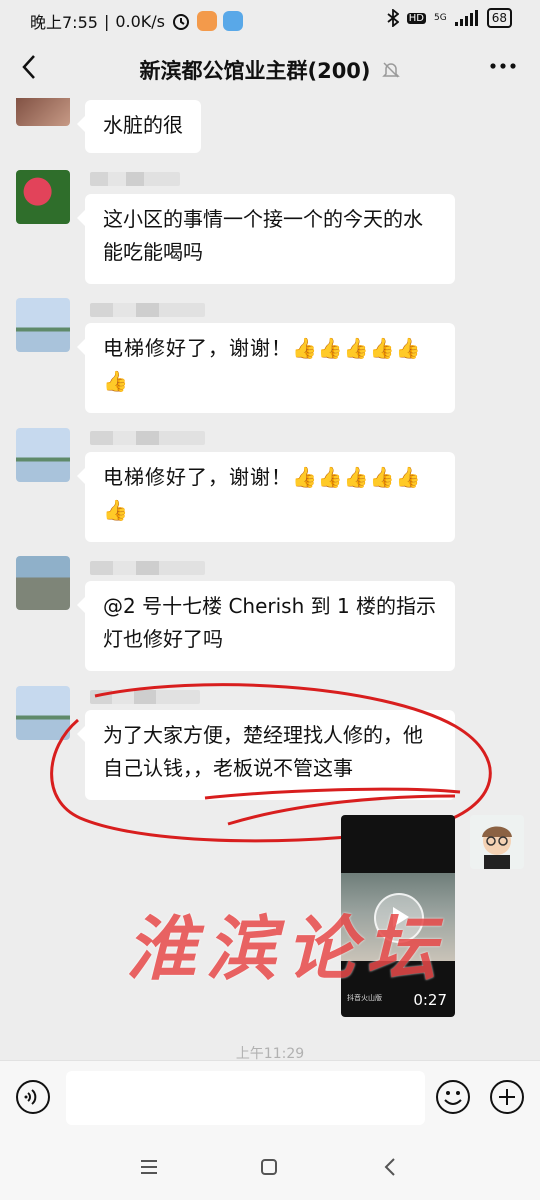 The height and width of the screenshot is (1200, 540). What do you see at coordinates (391, 1167) in the screenshot?
I see `system-back-icon` at bounding box center [391, 1167].